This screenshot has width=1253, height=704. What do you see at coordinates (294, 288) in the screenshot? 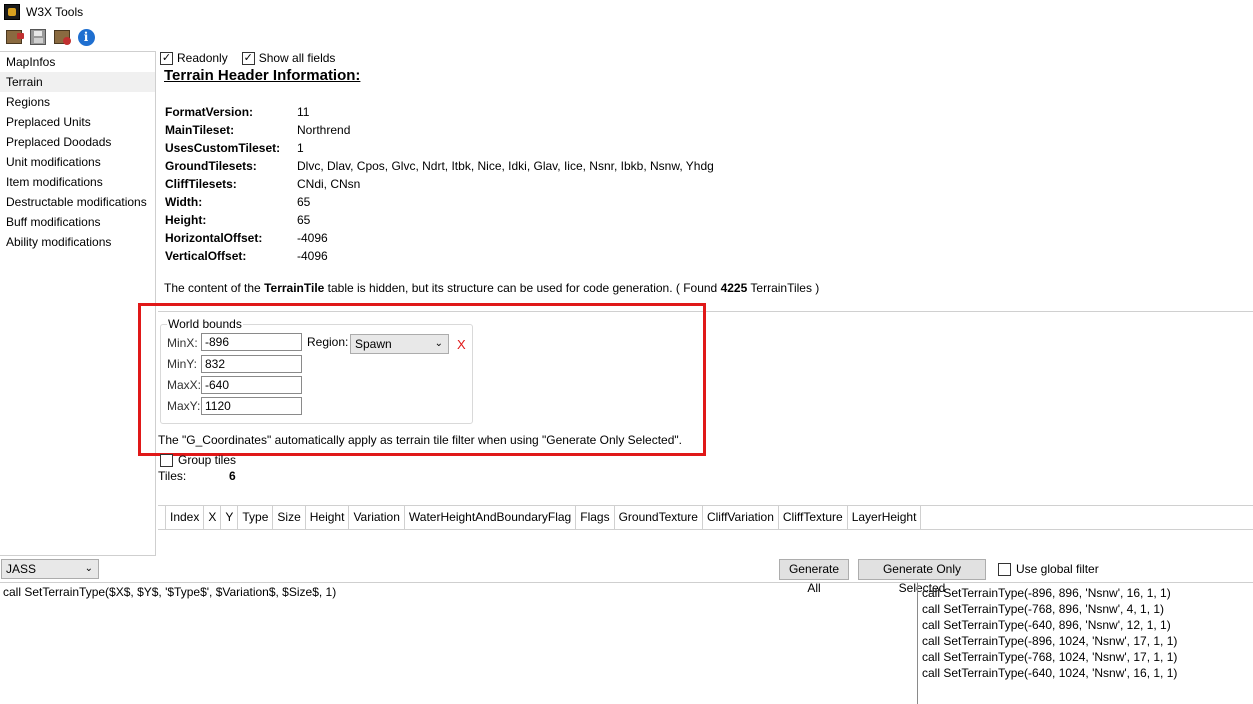
I see `note-table-name: TerrainTile` at bounding box center [294, 288].